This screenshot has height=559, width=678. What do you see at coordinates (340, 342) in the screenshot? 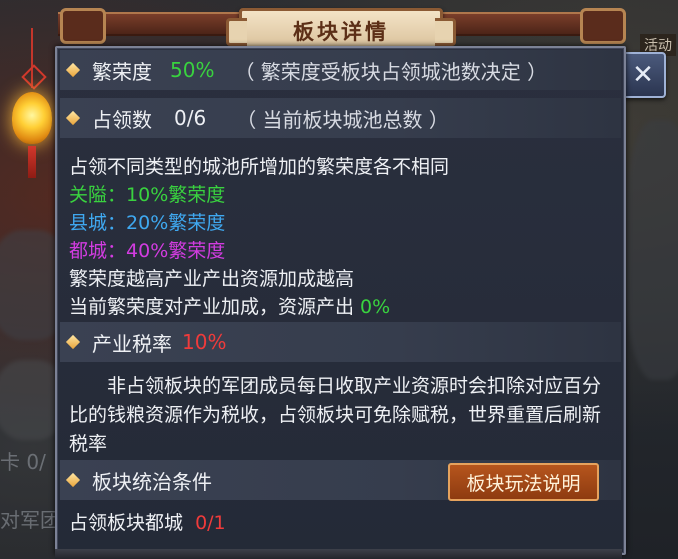
I see `tax-row: 产业税率 10%` at bounding box center [340, 342].